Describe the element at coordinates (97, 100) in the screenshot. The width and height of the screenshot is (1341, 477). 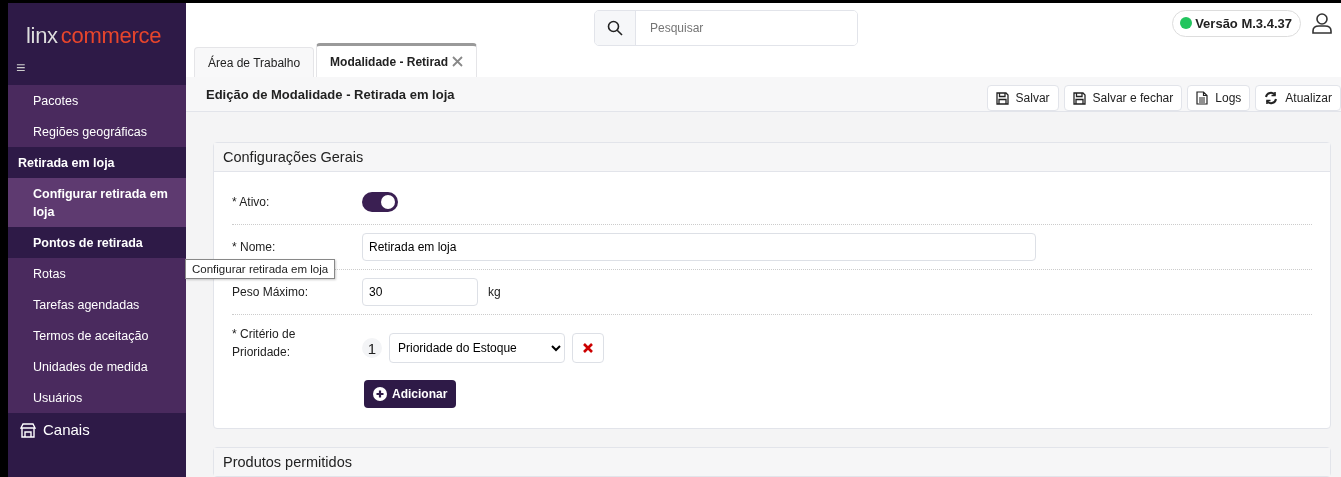
I see `sidebar-item: Pacotes` at that location.